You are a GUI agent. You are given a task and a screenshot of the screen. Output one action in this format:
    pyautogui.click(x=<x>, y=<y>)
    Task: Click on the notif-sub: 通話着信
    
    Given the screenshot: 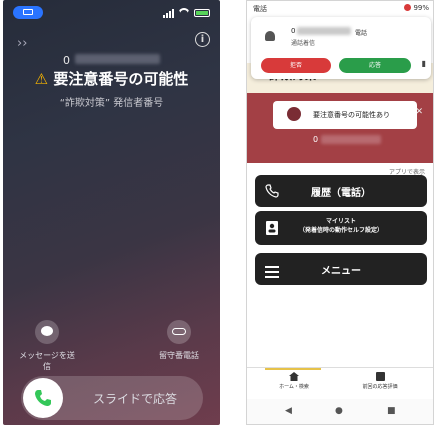 What is the action you would take?
    pyautogui.click(x=303, y=43)
    